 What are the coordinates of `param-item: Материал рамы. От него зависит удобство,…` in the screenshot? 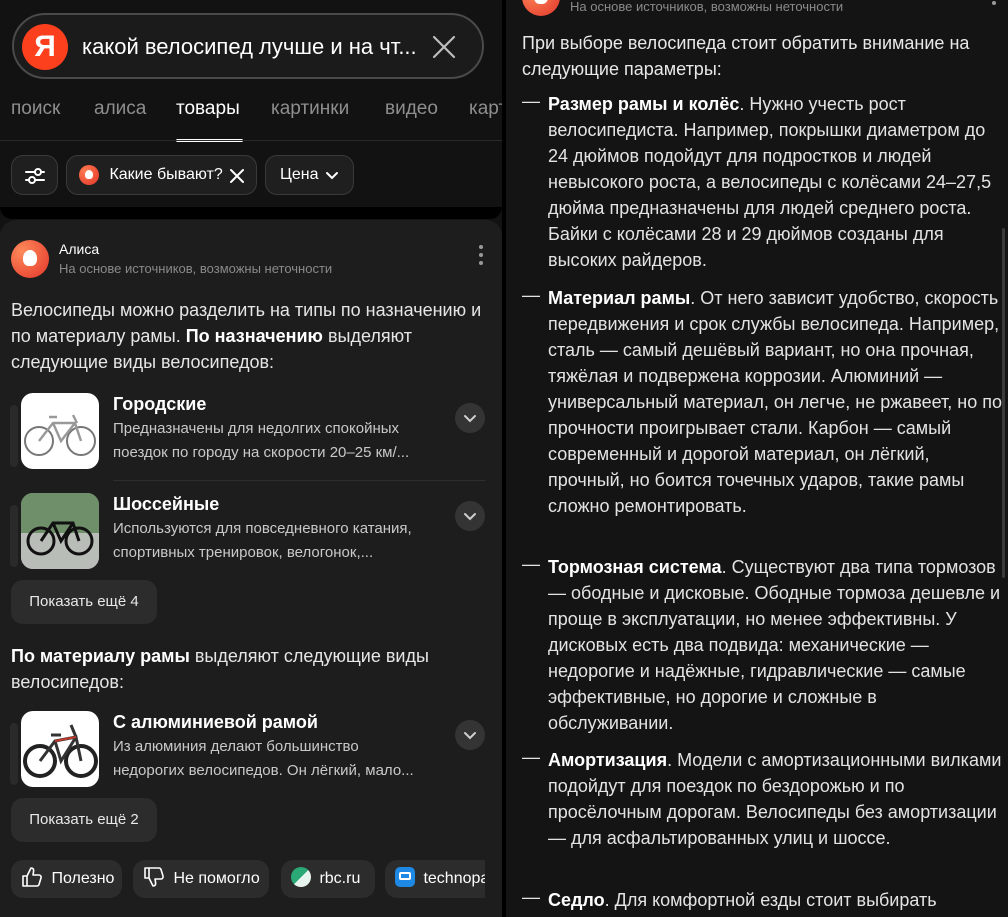 It's located at (775, 402).